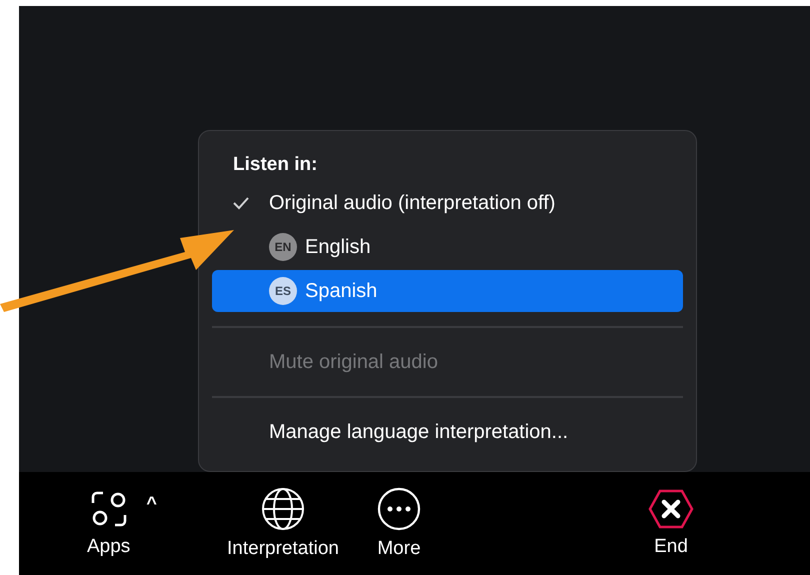 This screenshot has width=810, height=575. What do you see at coordinates (447, 203) in the screenshot?
I see `language-option: Original audio (interpretation off)` at bounding box center [447, 203].